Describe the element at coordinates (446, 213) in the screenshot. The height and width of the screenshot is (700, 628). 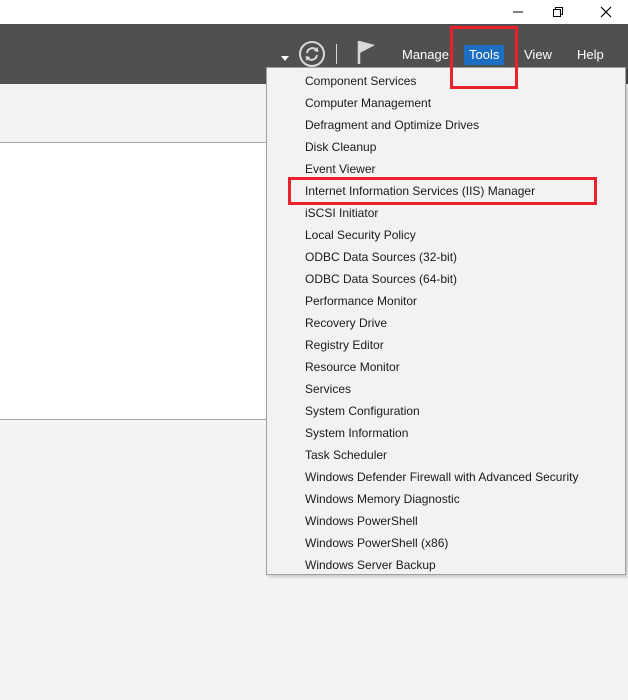
I see `menu-item-iscsi-initiator: iSCSI Initiator` at that location.